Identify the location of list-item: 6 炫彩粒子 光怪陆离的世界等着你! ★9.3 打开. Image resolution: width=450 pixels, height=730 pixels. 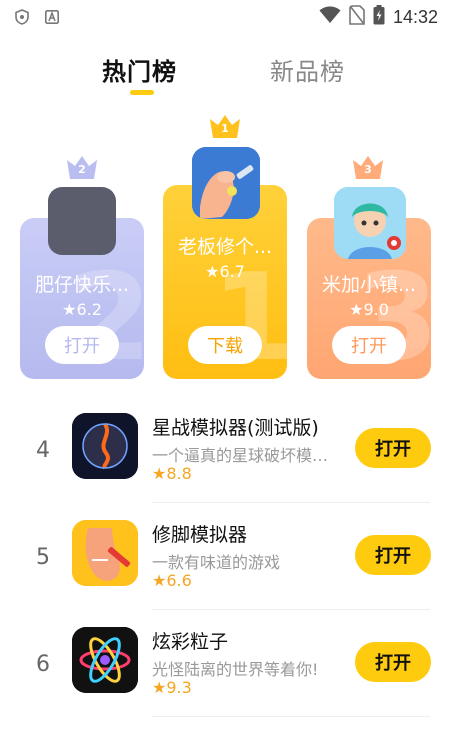
(225, 662).